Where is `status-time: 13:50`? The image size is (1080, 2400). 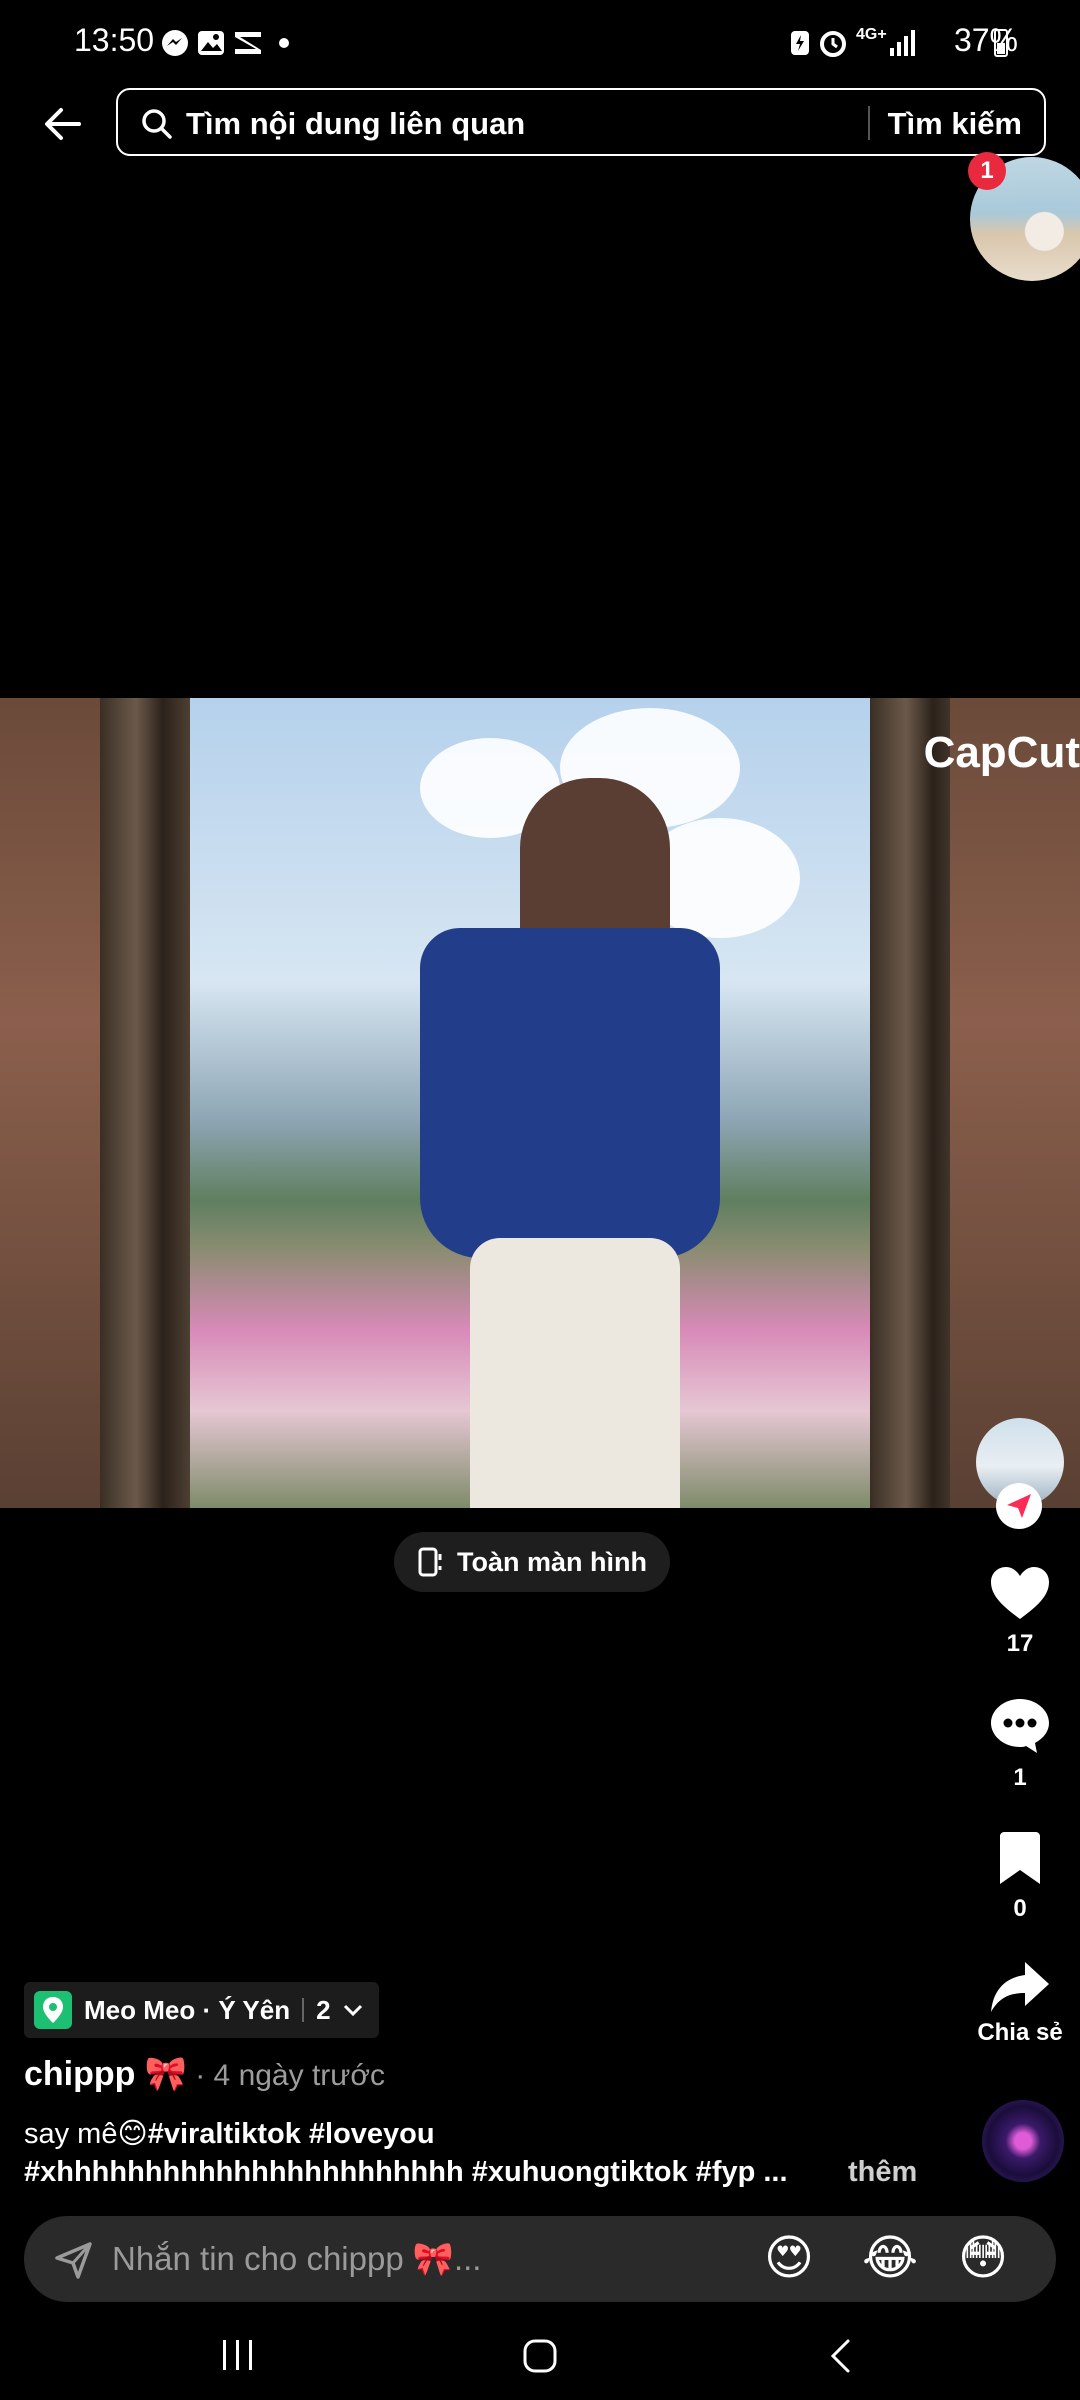 status-time: 13:50 is located at coordinates (114, 40).